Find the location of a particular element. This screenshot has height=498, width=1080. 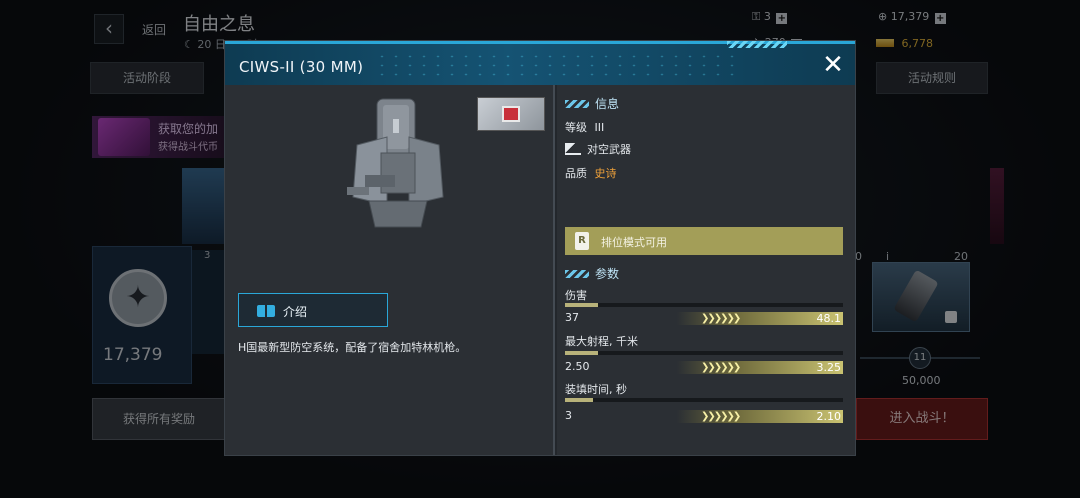

param-damage-bar is located at coordinates (704, 305).